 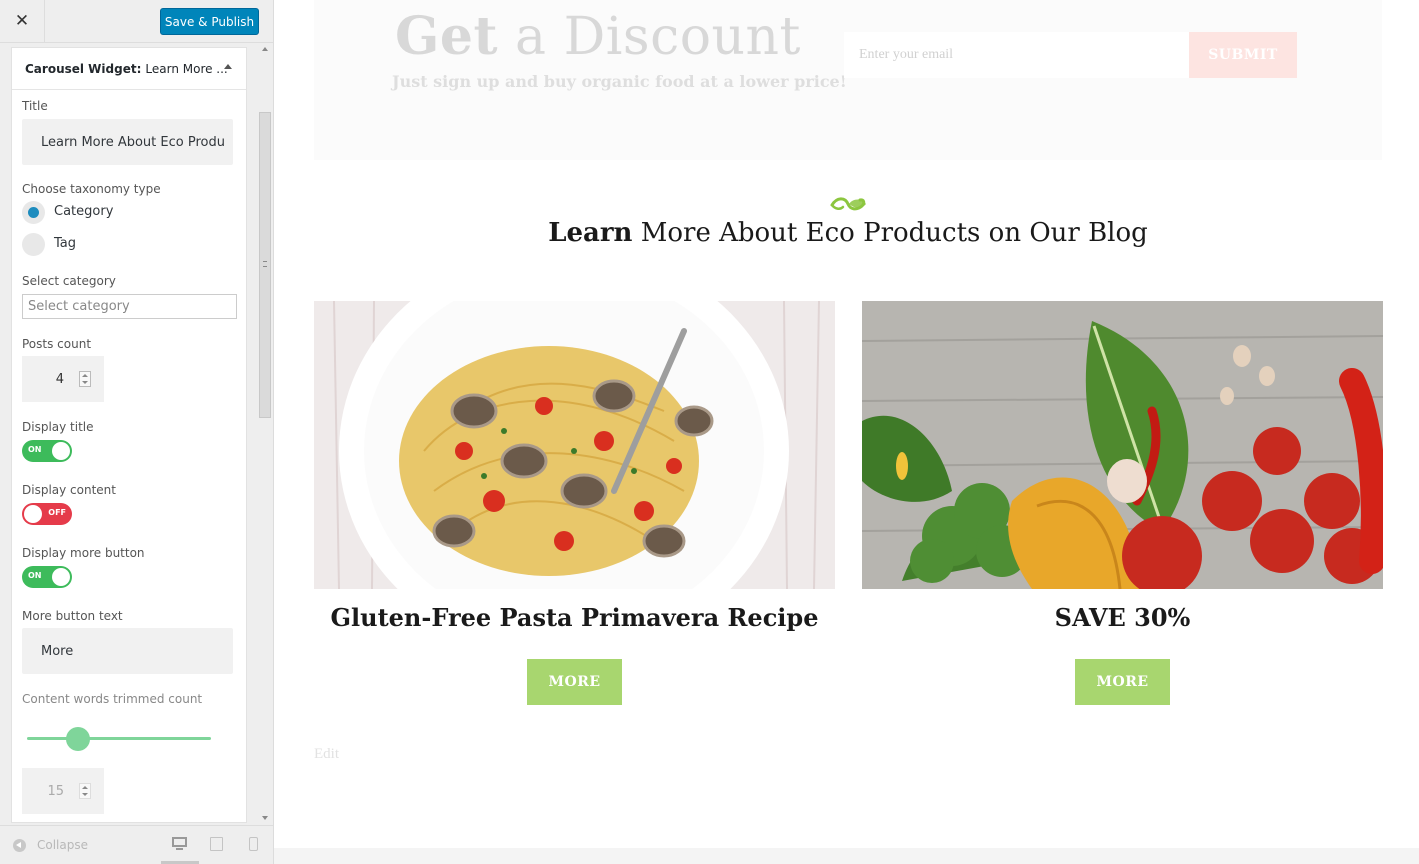 I want to click on display-title-label: Display title, so click(x=58, y=427).